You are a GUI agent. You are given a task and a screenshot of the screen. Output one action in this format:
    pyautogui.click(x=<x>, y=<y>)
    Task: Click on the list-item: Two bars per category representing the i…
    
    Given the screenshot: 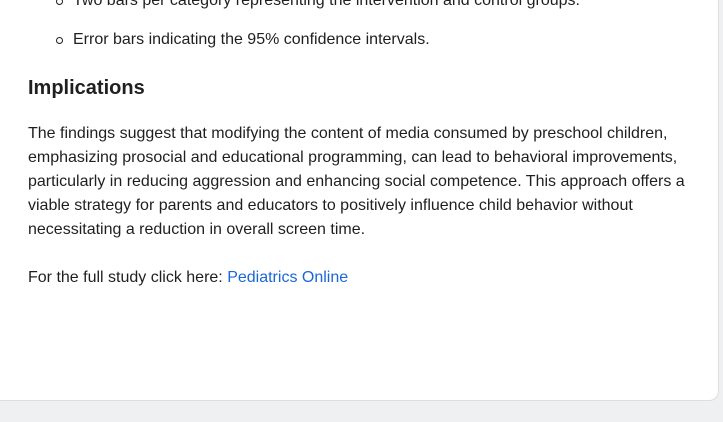 What is the action you would take?
    pyautogui.click(x=318, y=6)
    